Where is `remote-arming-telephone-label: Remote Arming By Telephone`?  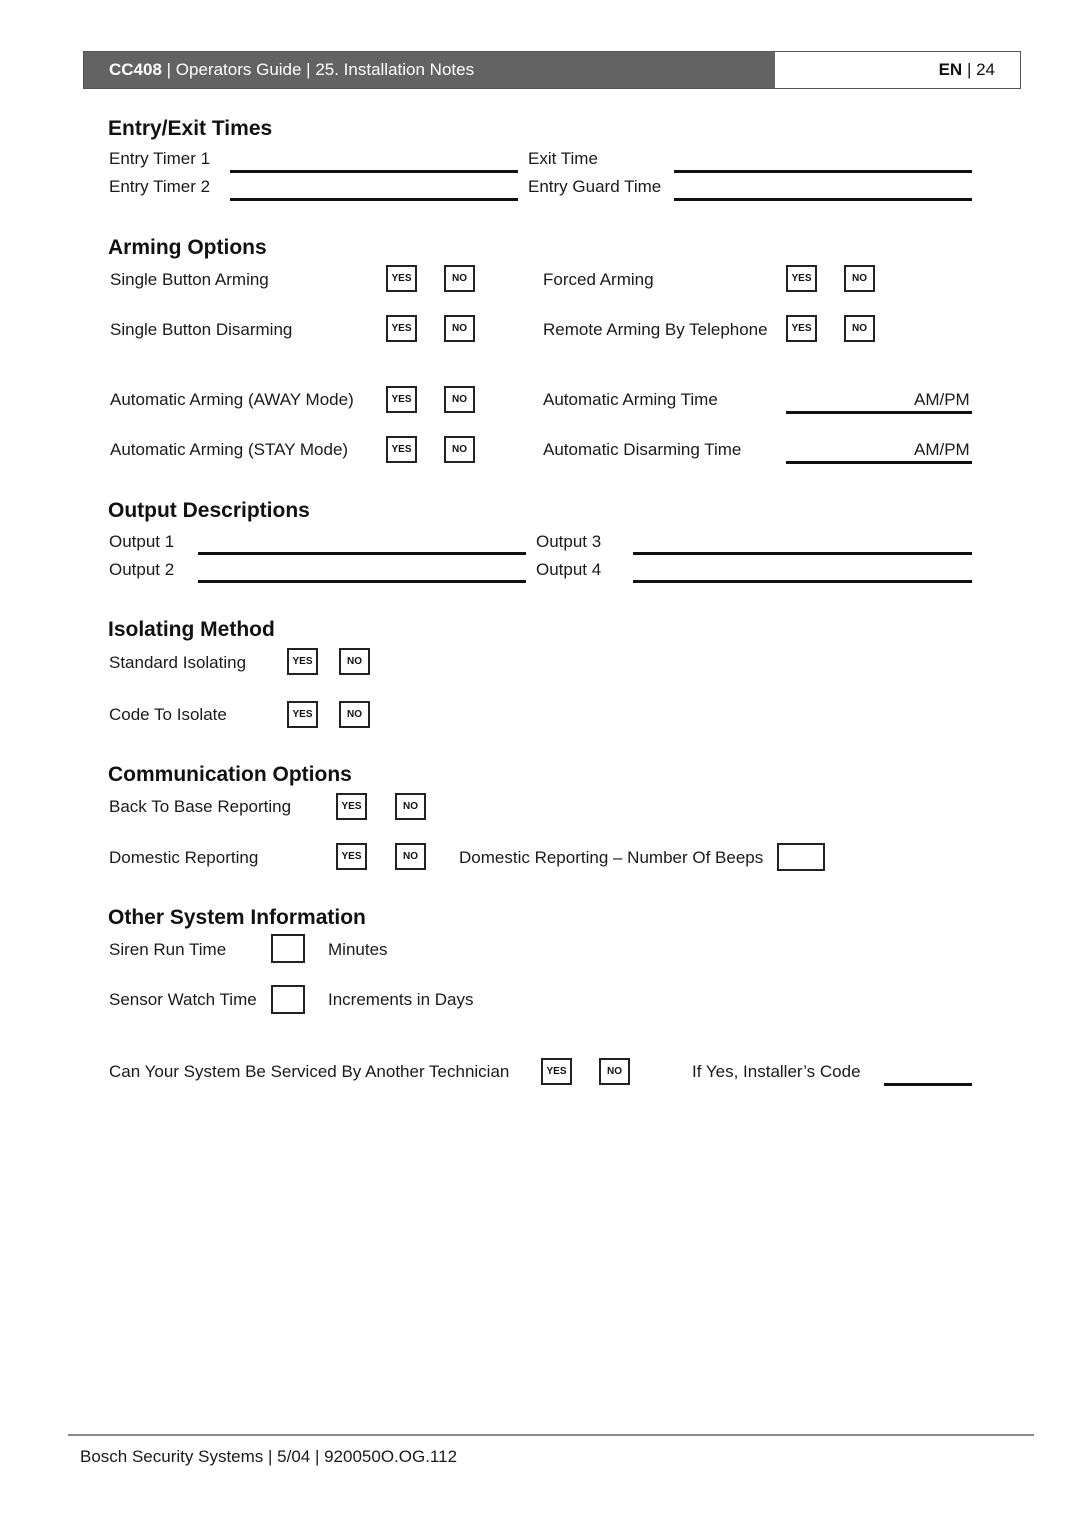 remote-arming-telephone-label: Remote Arming By Telephone is located at coordinates (655, 329).